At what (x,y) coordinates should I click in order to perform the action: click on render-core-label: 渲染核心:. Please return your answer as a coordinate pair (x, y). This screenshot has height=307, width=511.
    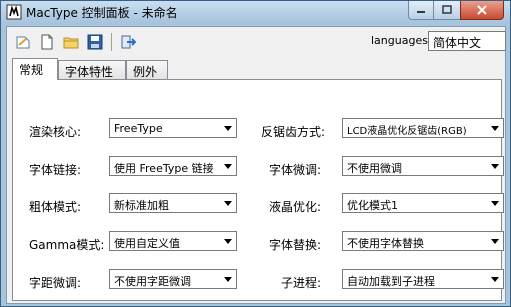
    Looking at the image, I should click on (55, 132).